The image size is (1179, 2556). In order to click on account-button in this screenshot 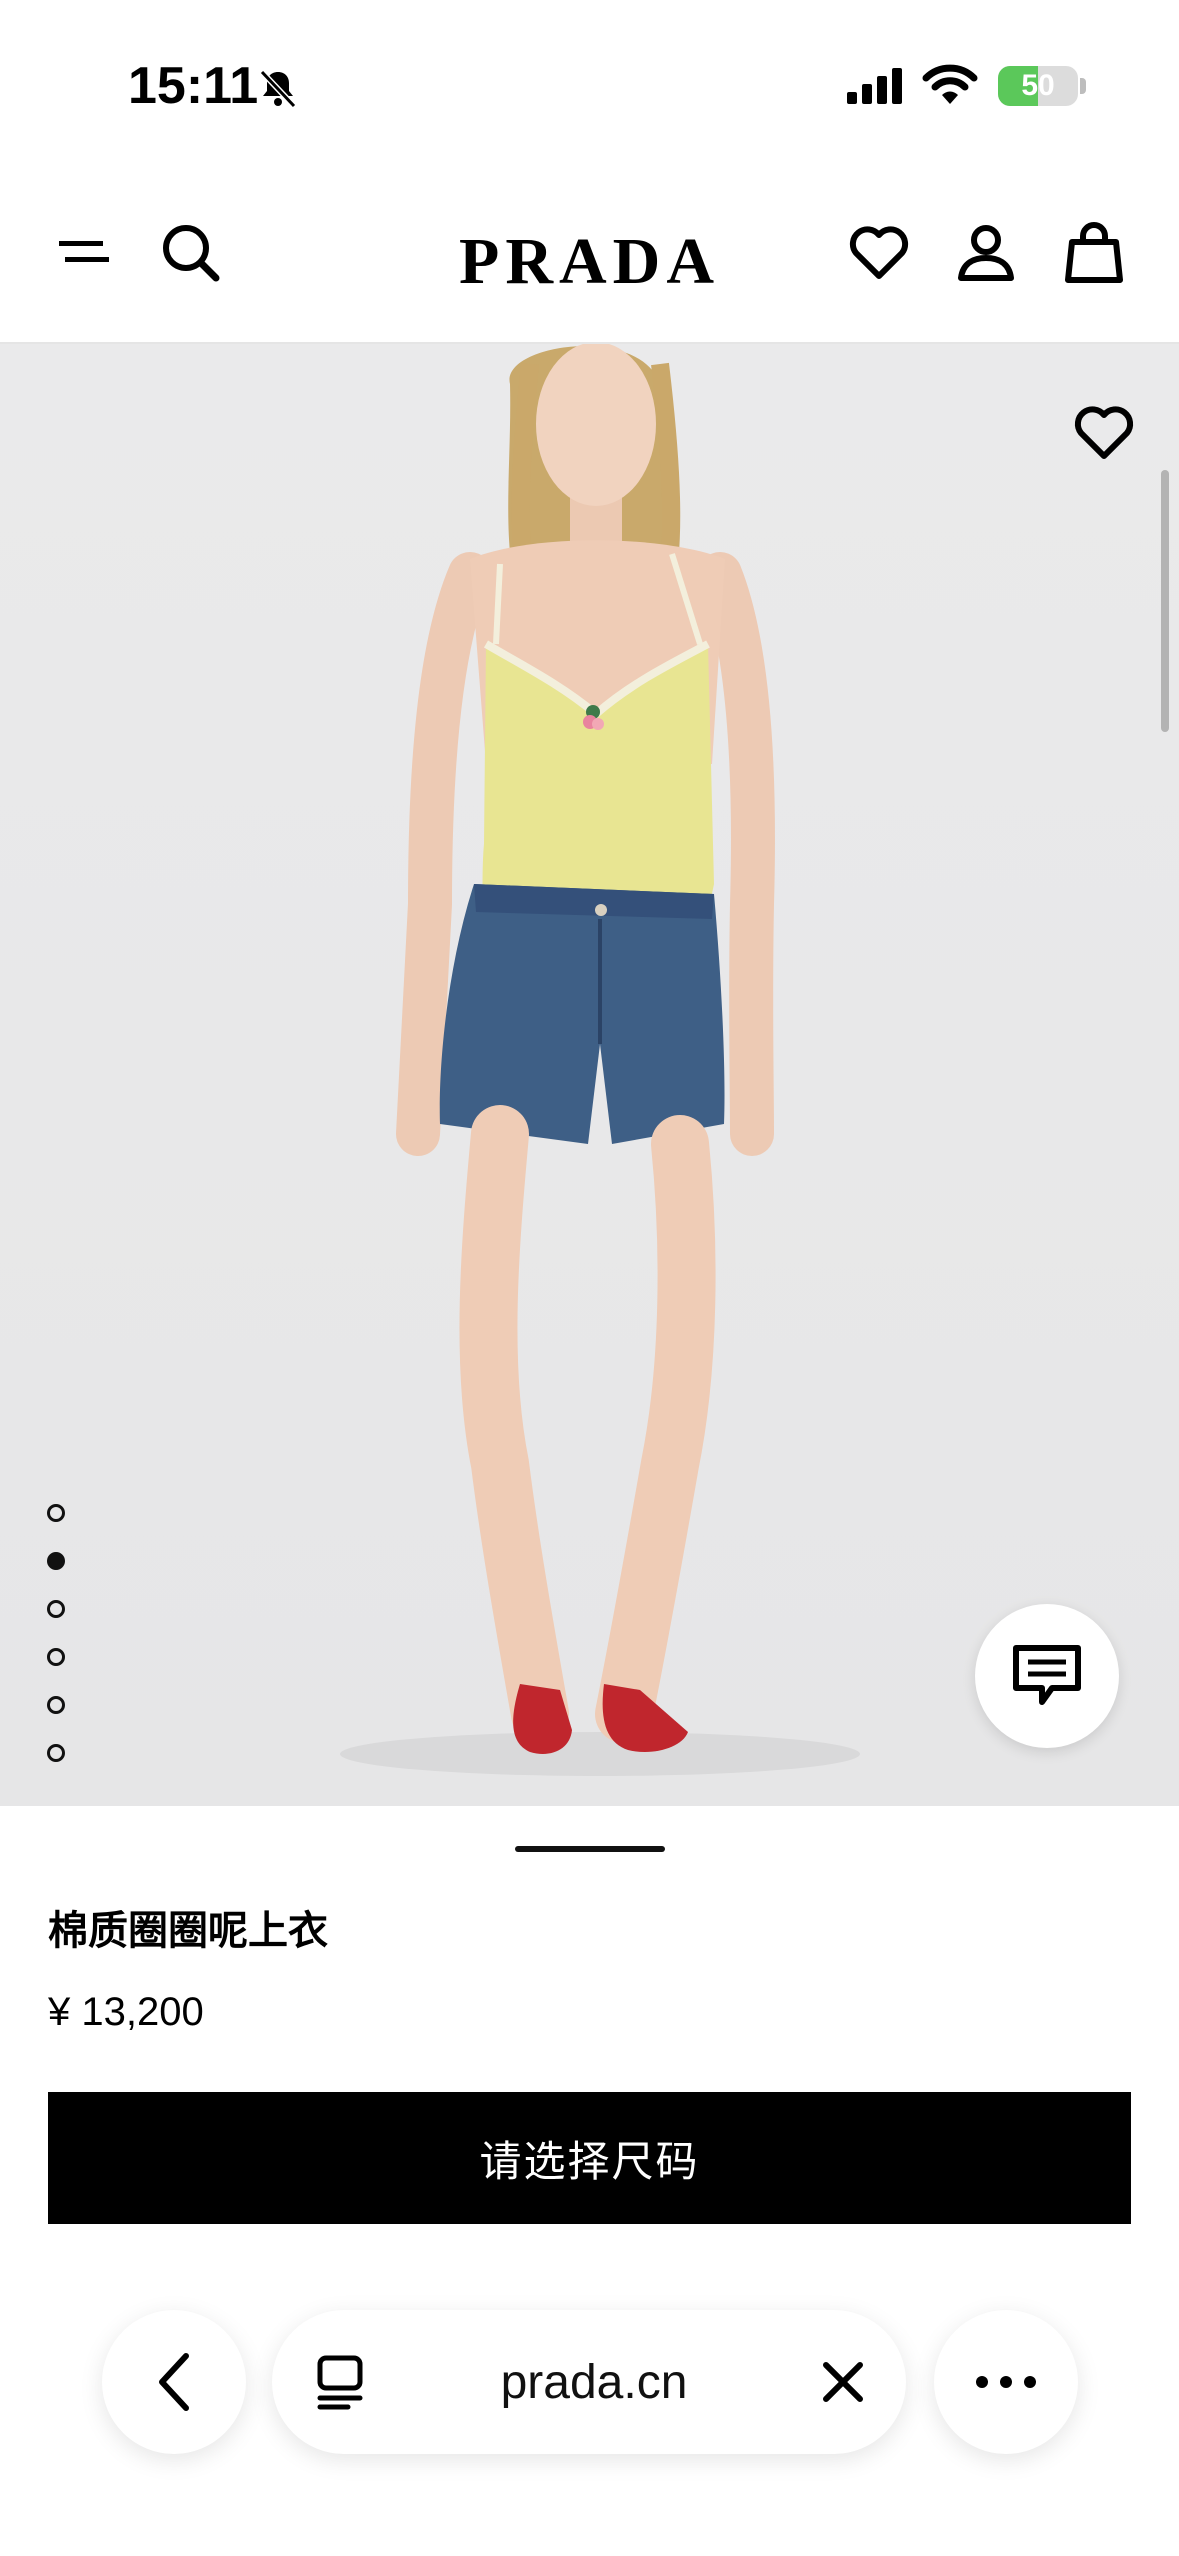, I will do `click(986, 253)`.